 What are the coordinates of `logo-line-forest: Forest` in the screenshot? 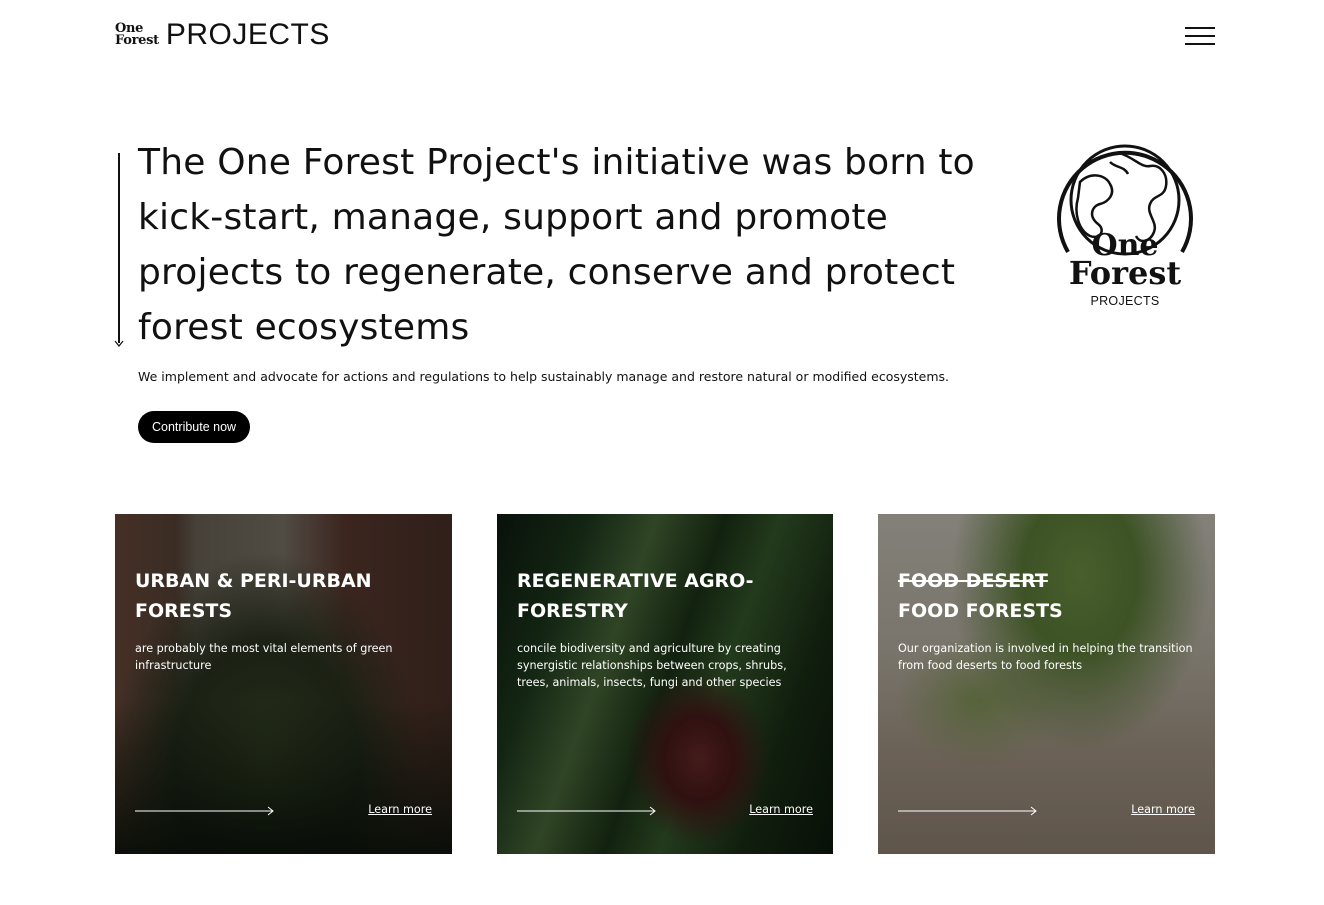 It's located at (1125, 273).